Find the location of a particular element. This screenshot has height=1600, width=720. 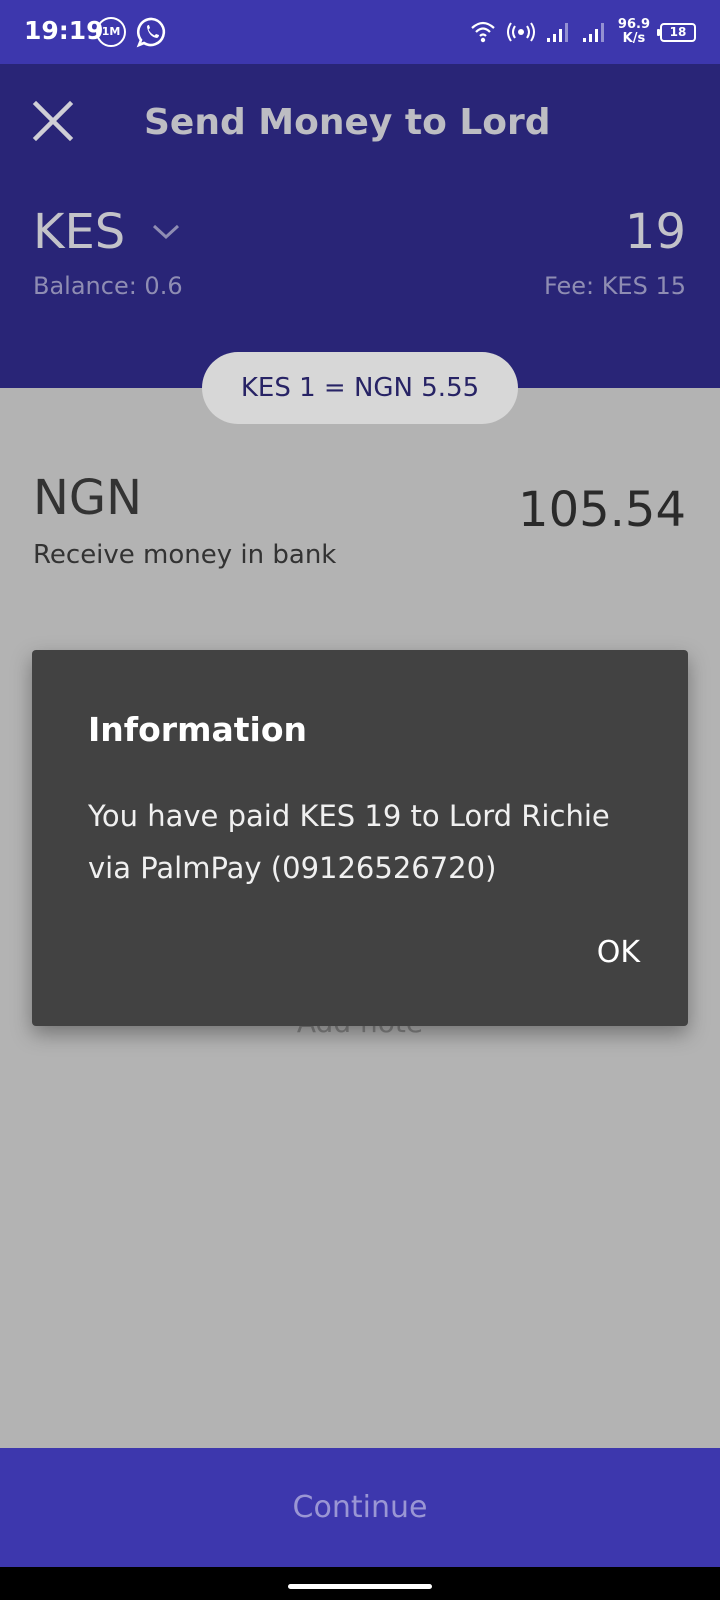

status-bar: 19:19 1M 96.9 K/s 18 is located at coordinates (360, 32).